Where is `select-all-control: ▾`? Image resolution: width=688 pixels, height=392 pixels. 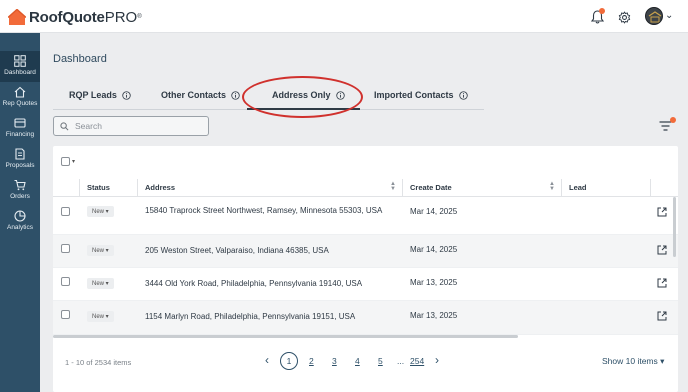 select-all-control: ▾ is located at coordinates (68, 161).